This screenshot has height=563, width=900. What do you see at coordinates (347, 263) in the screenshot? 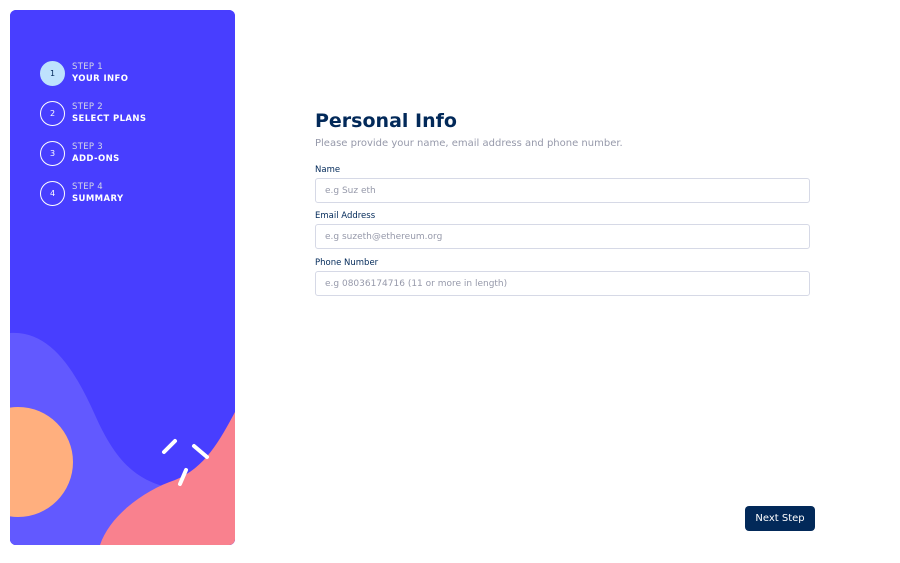
I see `phone-label: Phone Number` at bounding box center [347, 263].